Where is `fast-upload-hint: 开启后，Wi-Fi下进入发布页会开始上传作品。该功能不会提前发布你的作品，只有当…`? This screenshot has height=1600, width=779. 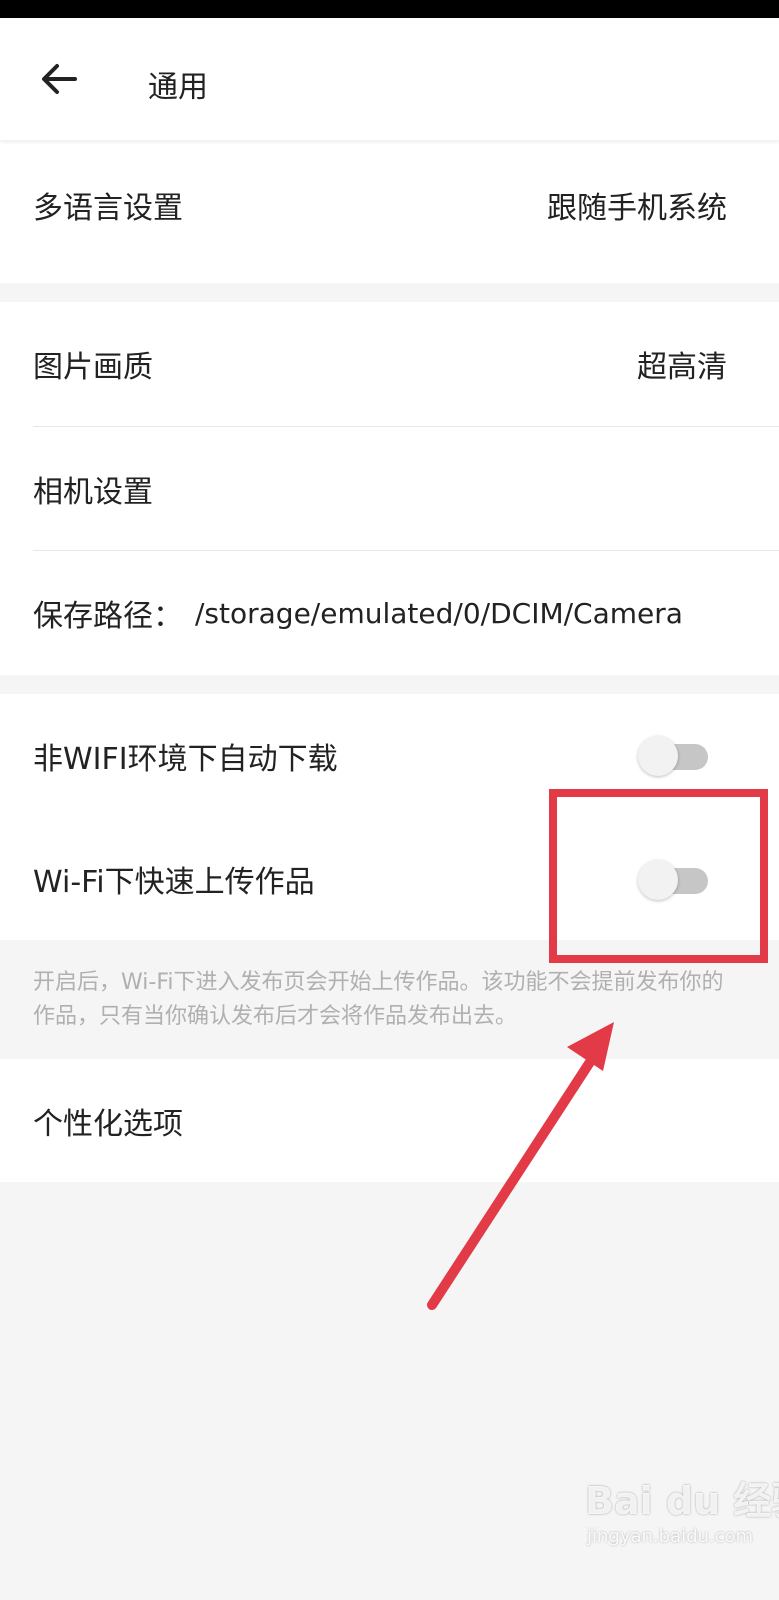 fast-upload-hint: 开启后，Wi-Fi下进入发布页会开始上传作品。该功能不会提前发布你的作品，只有当… is located at coordinates (378, 999).